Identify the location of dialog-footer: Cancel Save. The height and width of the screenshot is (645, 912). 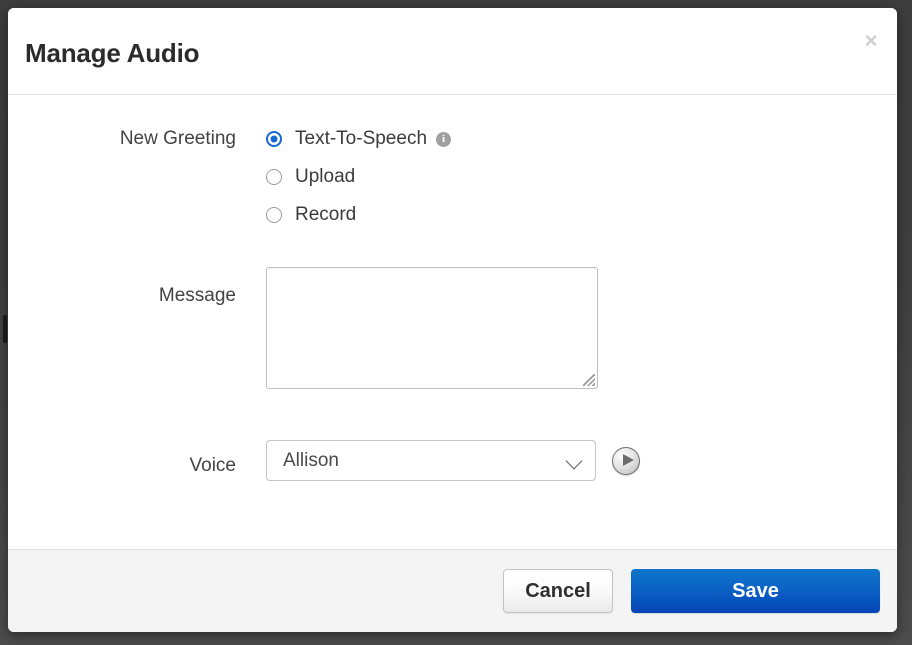
(452, 590).